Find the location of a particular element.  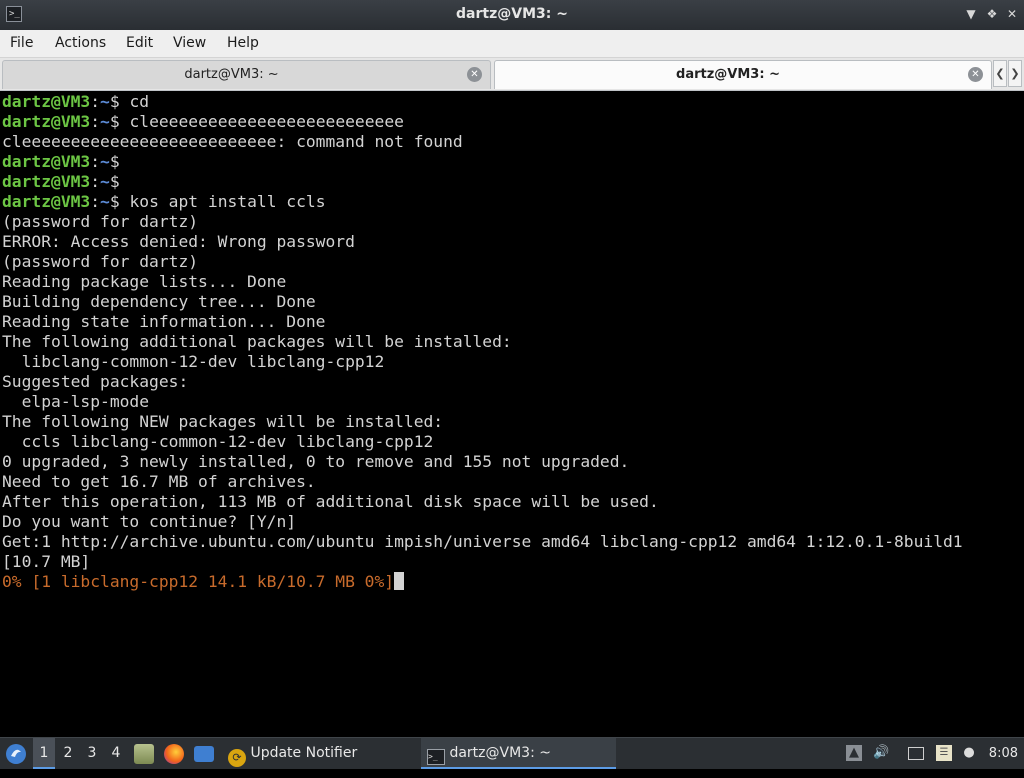

terminal-line: elpa-lsp-mode is located at coordinates (75, 402).